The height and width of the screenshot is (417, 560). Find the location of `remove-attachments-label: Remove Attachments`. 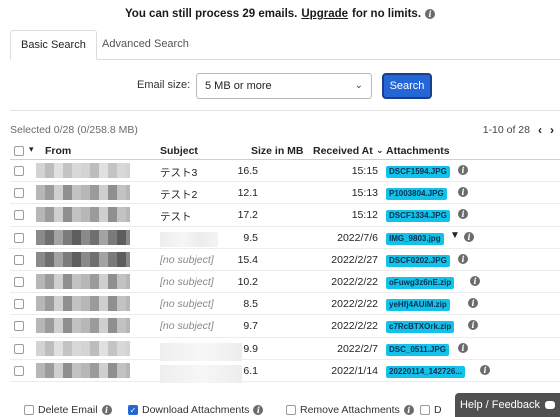

remove-attachments-label: Remove Attachments is located at coordinates (350, 410).